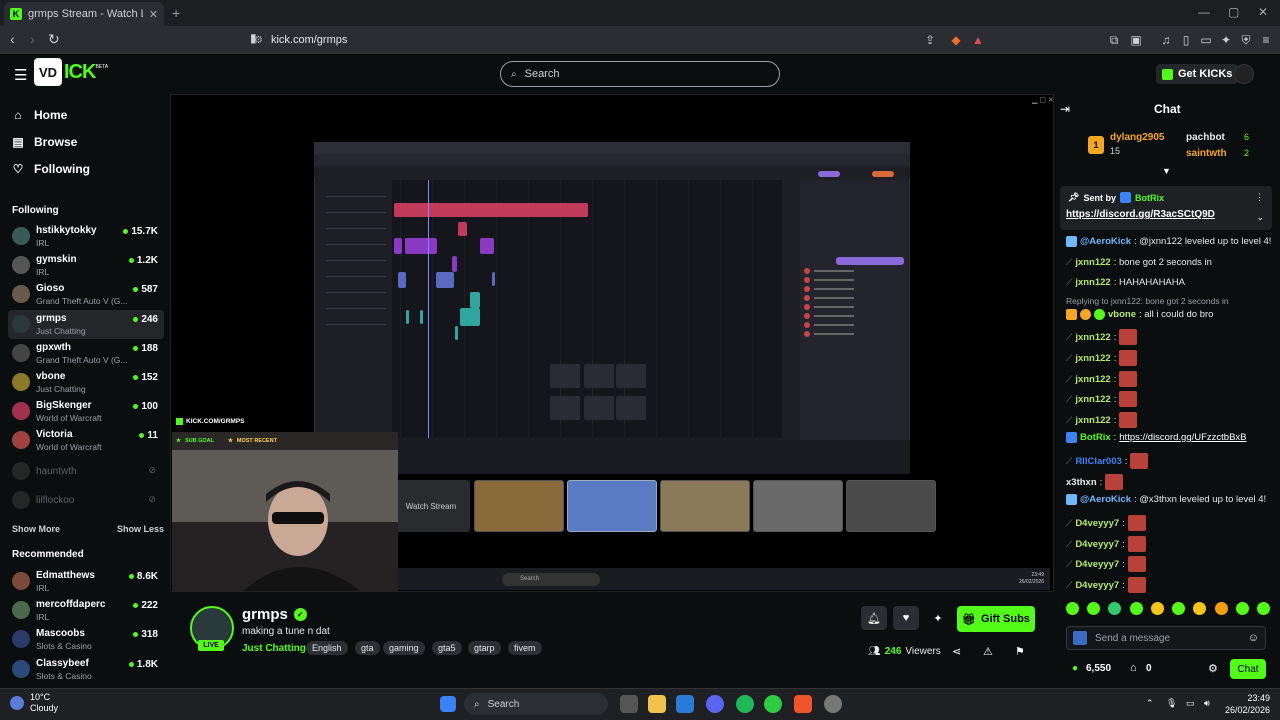  What do you see at coordinates (12, 39) in the screenshot?
I see `back-icon: ‹` at bounding box center [12, 39].